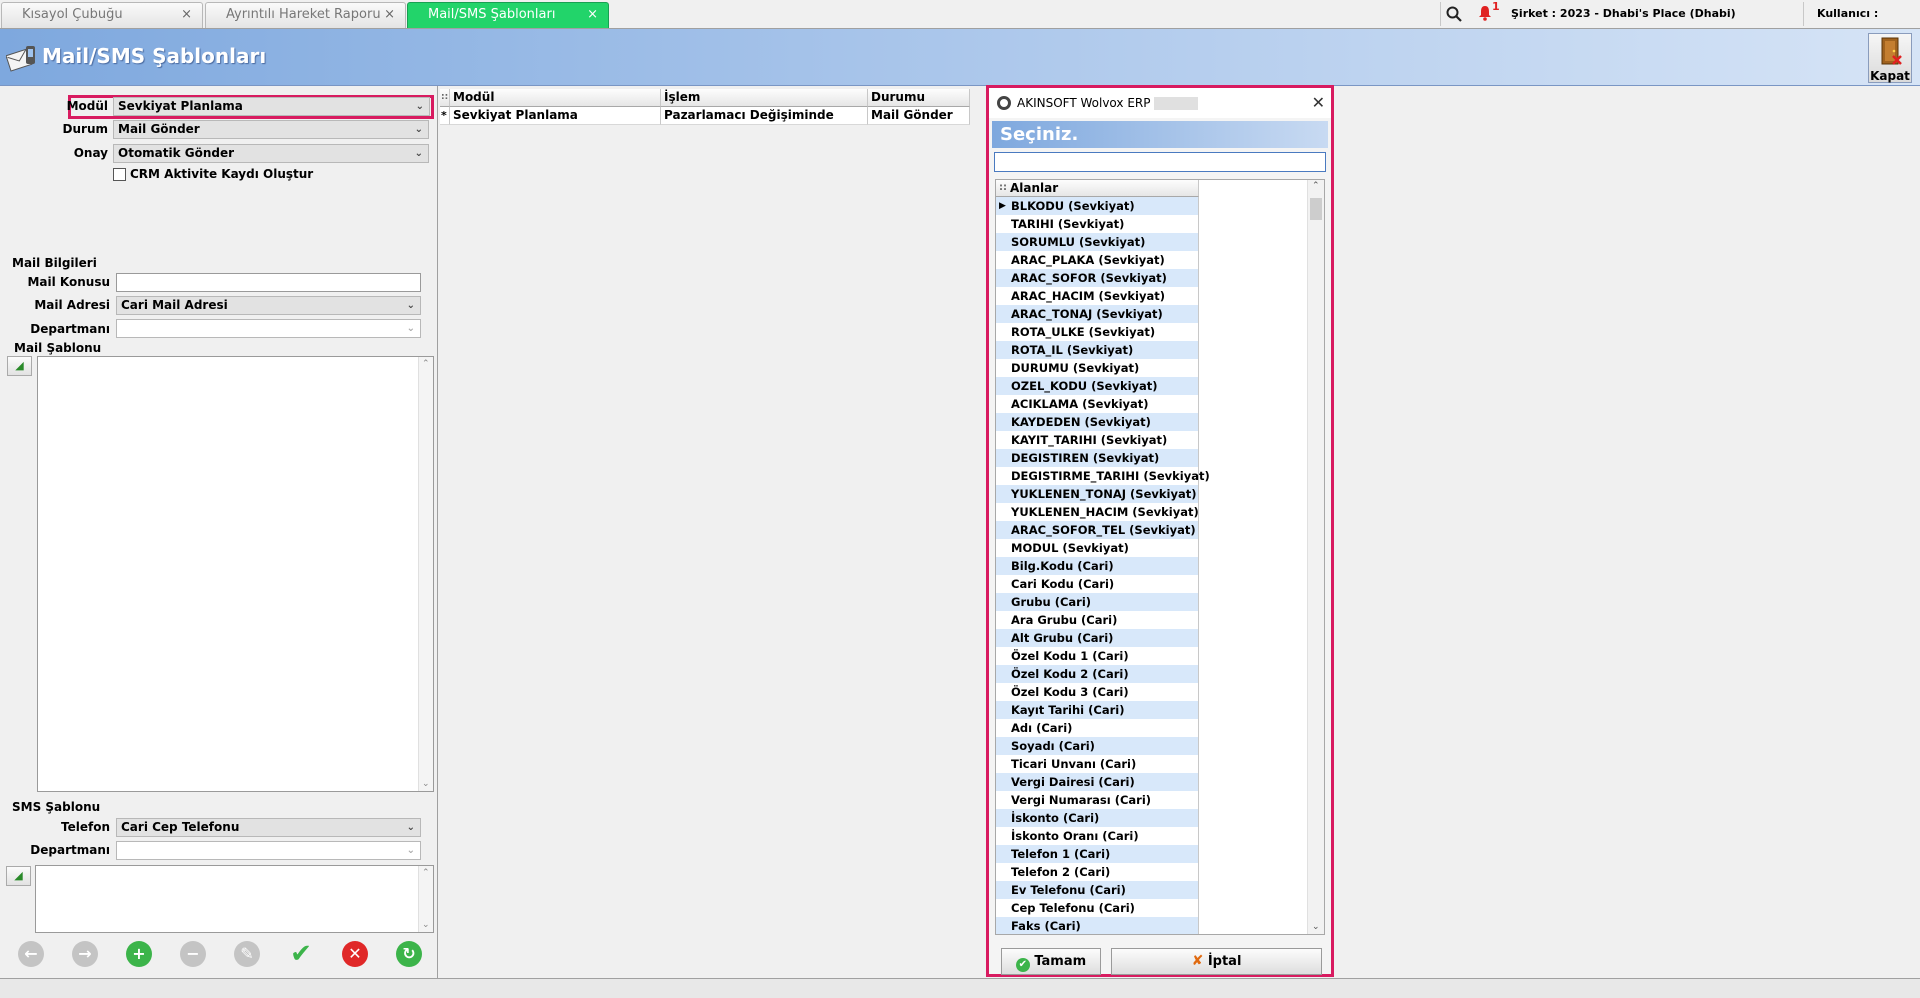 The width and height of the screenshot is (1920, 998). What do you see at coordinates (1097, 260) in the screenshot?
I see `list-item: ARAC_PLAKA (Sevkiyat)` at bounding box center [1097, 260].